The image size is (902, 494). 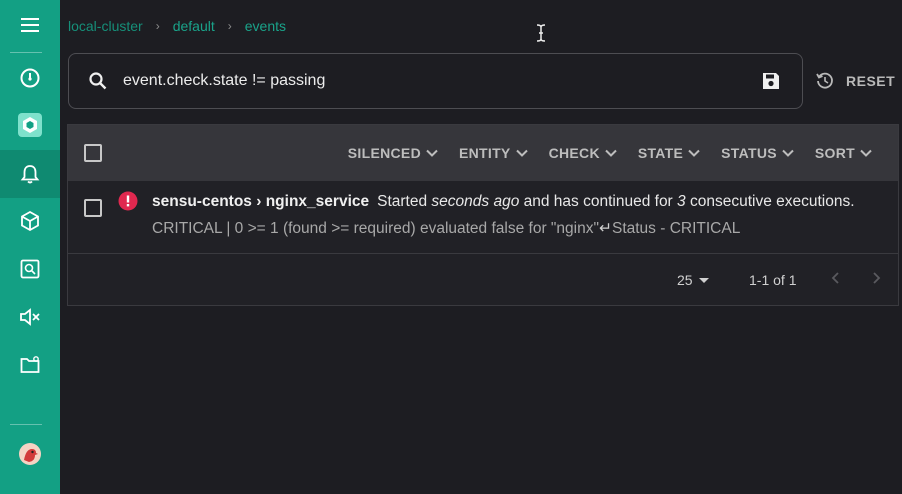 I want to click on avatar-icon, so click(x=30, y=454).